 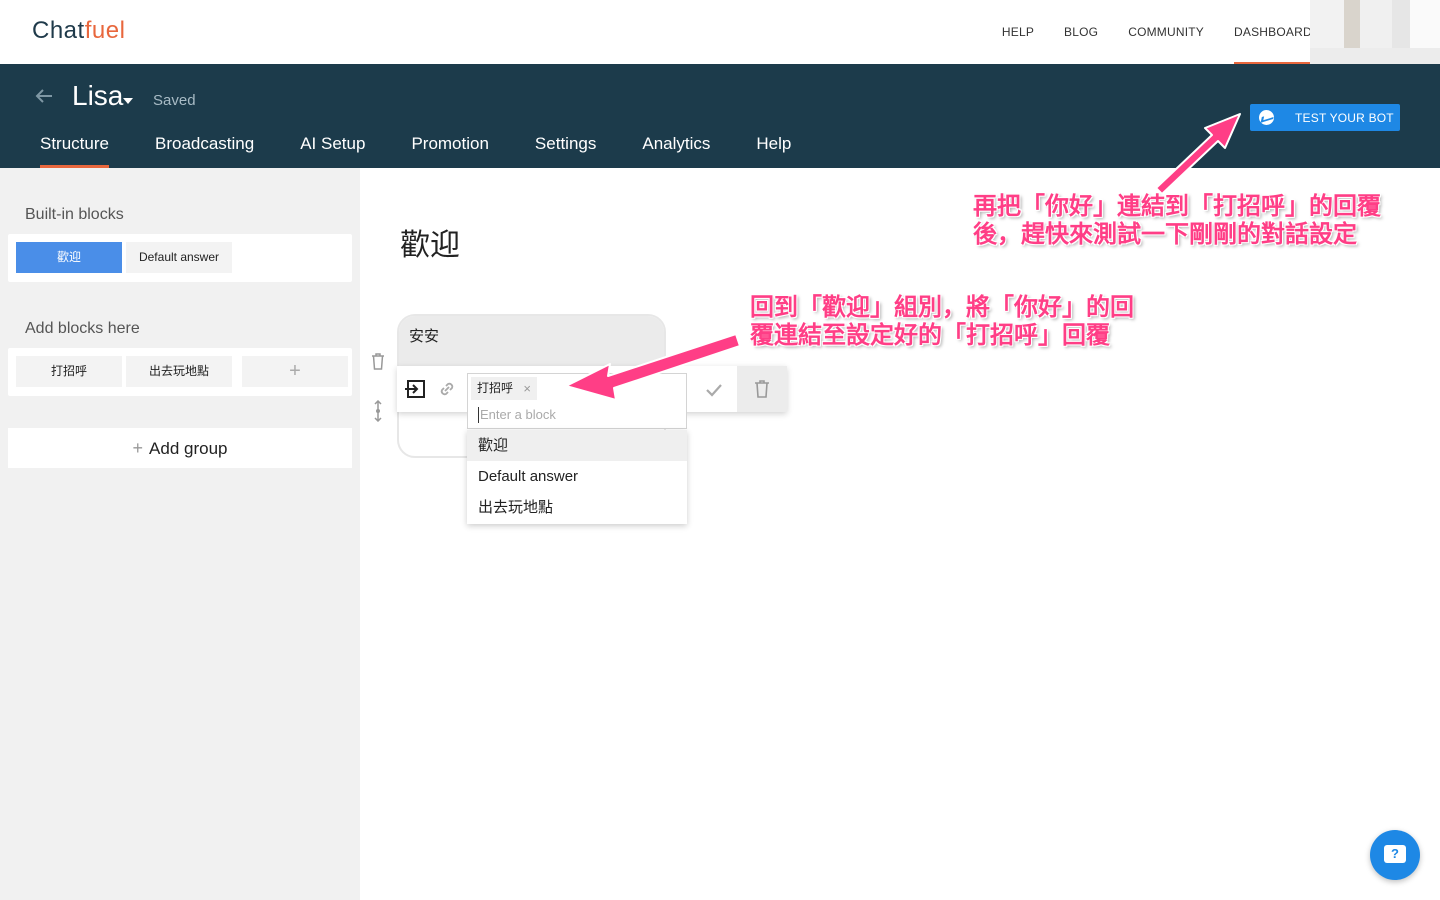 What do you see at coordinates (1081, 32) in the screenshot?
I see `nav-blog-link: BLOG` at bounding box center [1081, 32].